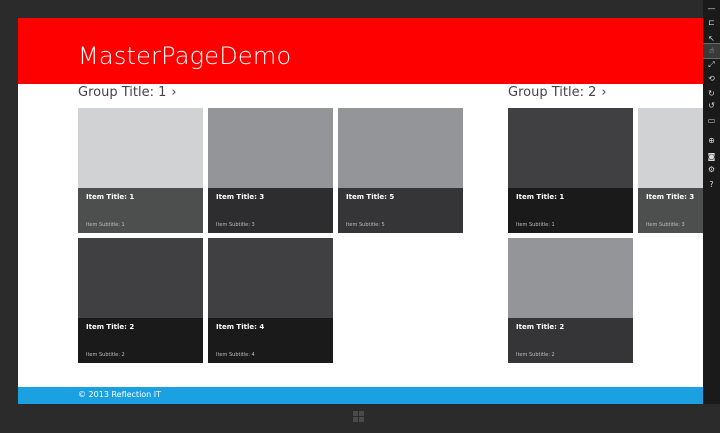 The image size is (720, 433). Describe the element at coordinates (120, 394) in the screenshot. I see `footer-copyright: © 2013 Reflection IT` at that location.